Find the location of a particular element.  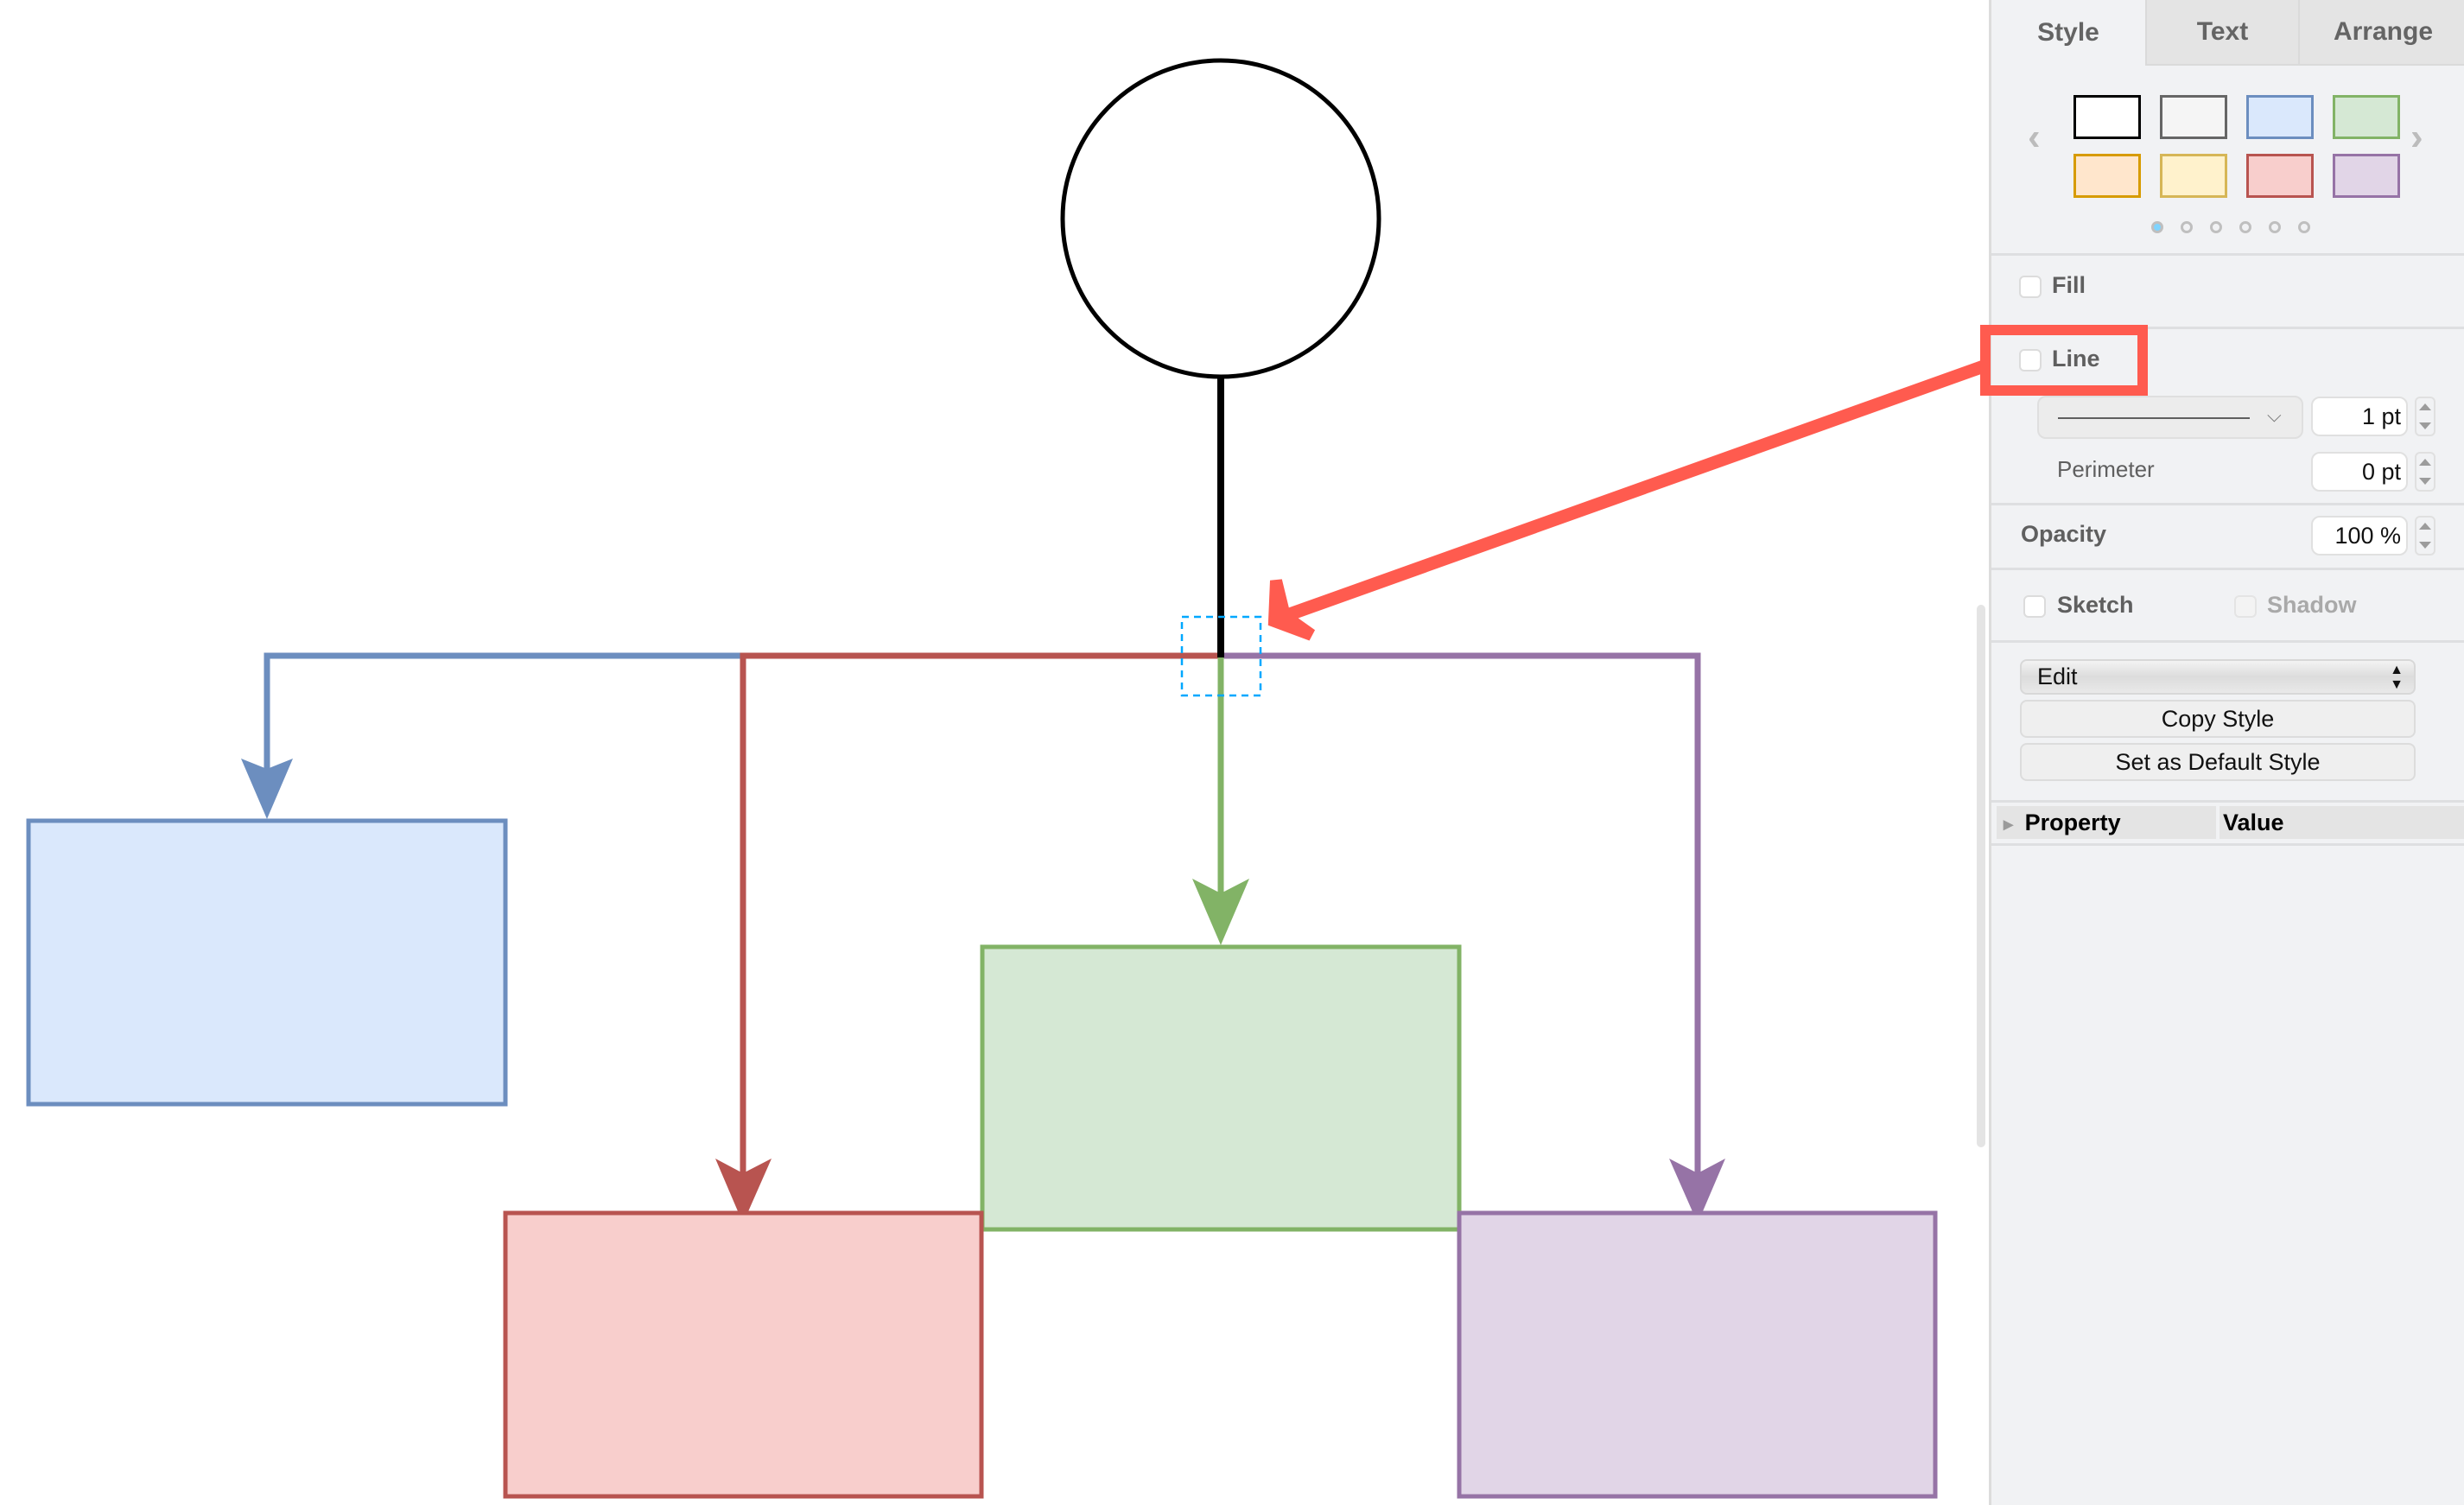

tab-arrange: Arrange is located at coordinates (2381, 33).